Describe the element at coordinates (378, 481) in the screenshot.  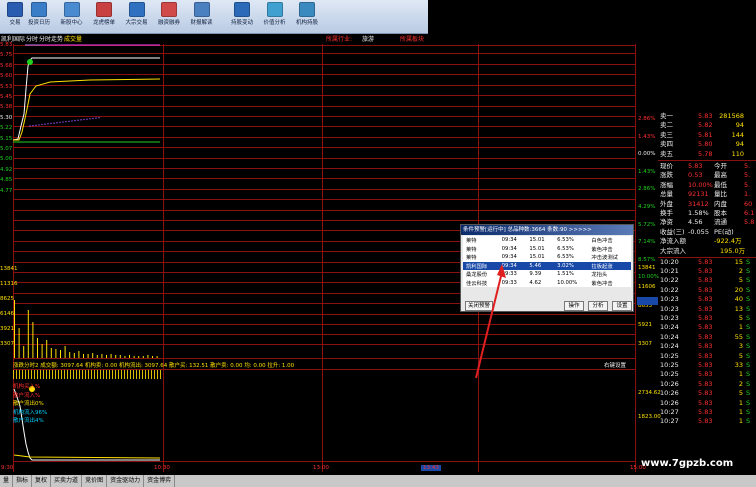
I see `bottom-tabs: 量指标 复权 买卖力道 竞价图 资金驱动力 资金博弈` at that location.